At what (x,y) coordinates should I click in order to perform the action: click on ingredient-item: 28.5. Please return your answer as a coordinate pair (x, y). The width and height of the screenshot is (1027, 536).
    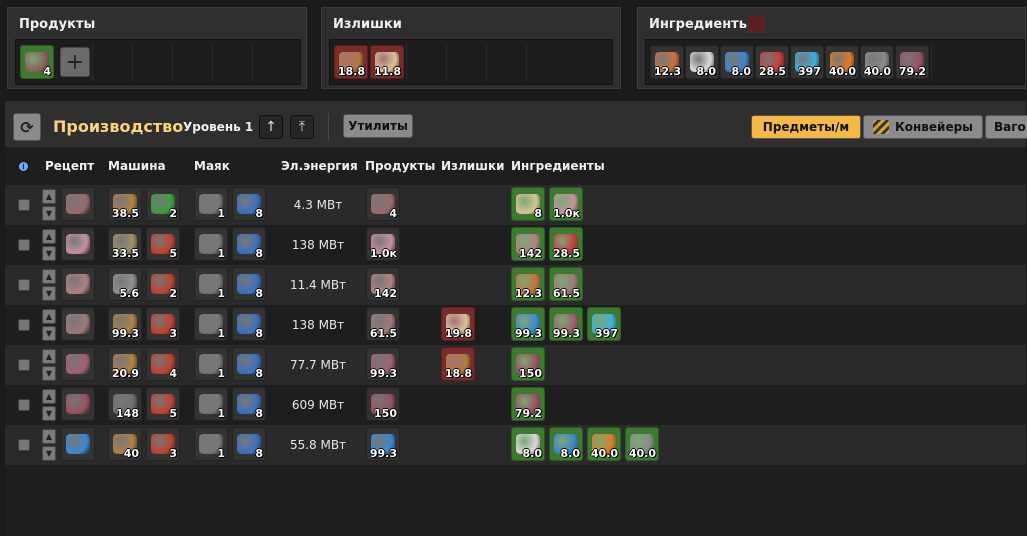
    Looking at the image, I should click on (566, 244).